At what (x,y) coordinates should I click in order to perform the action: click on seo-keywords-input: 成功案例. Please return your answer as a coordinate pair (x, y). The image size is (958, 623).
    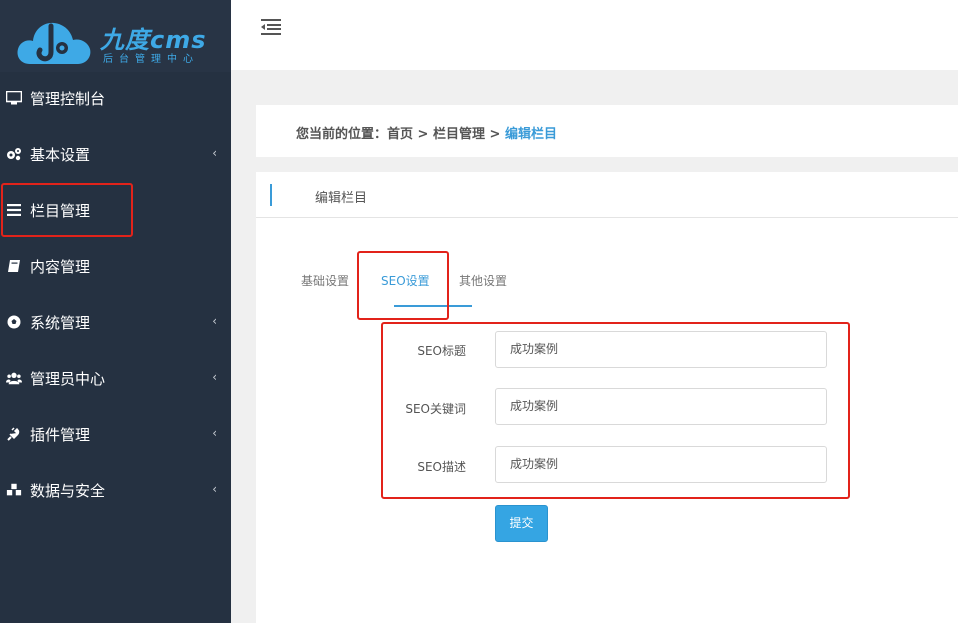
    Looking at the image, I should click on (661, 406).